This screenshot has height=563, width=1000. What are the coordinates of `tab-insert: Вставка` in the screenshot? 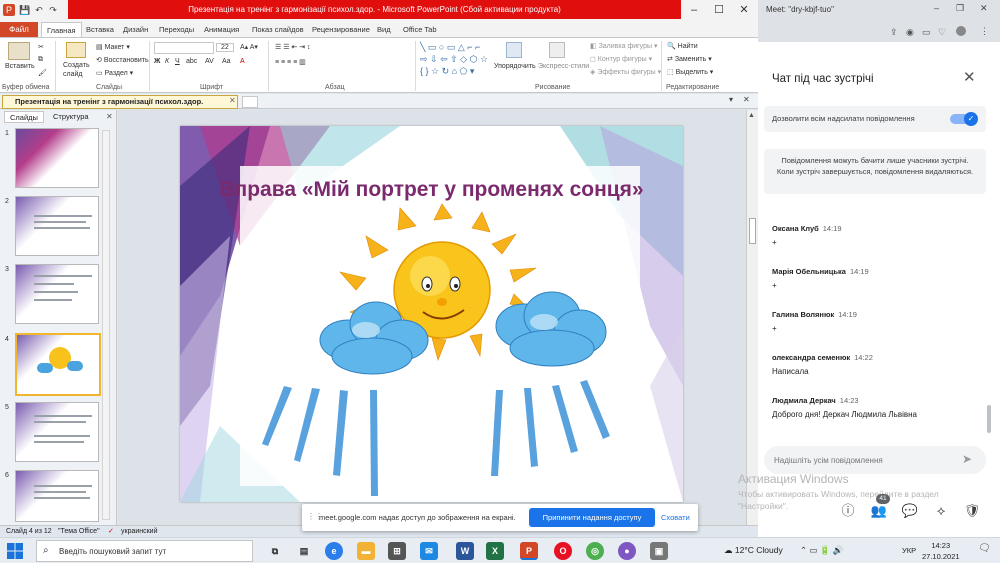 It's located at (100, 29).